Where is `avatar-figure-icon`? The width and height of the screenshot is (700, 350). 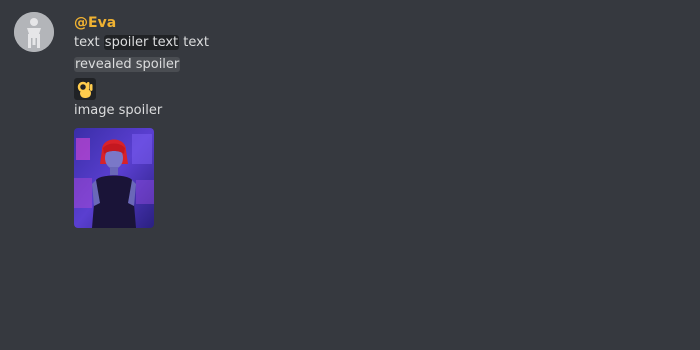 avatar-figure-icon is located at coordinates (34, 32).